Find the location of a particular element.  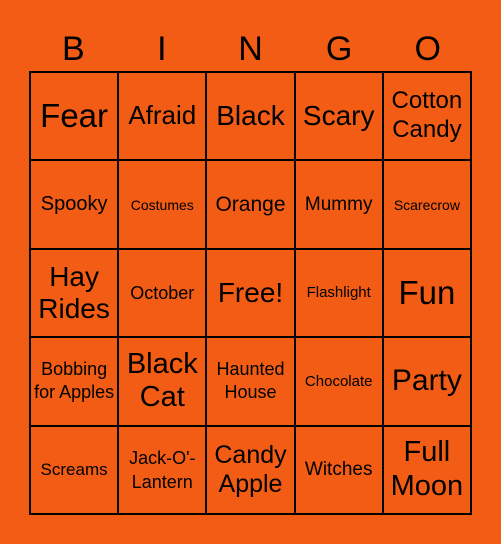

bingo-cell: Mummy is located at coordinates (338, 204).